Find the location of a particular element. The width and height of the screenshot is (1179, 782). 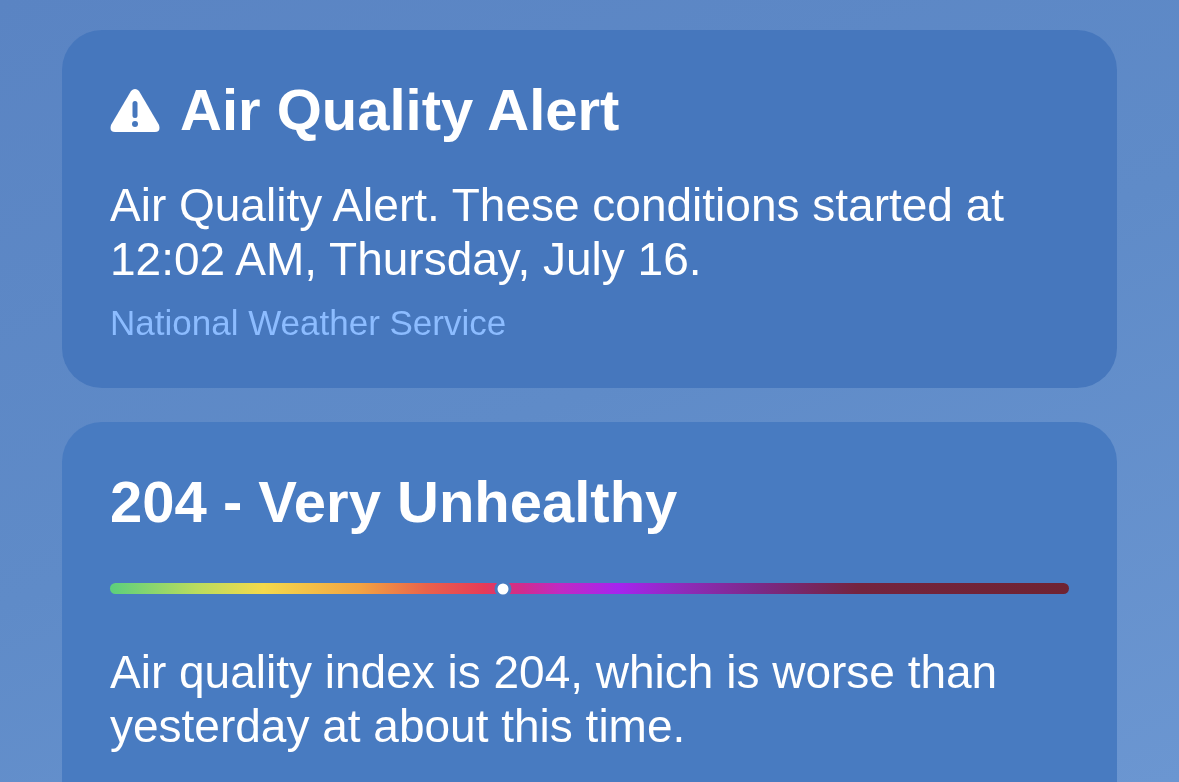

warning-icon is located at coordinates (135, 110).